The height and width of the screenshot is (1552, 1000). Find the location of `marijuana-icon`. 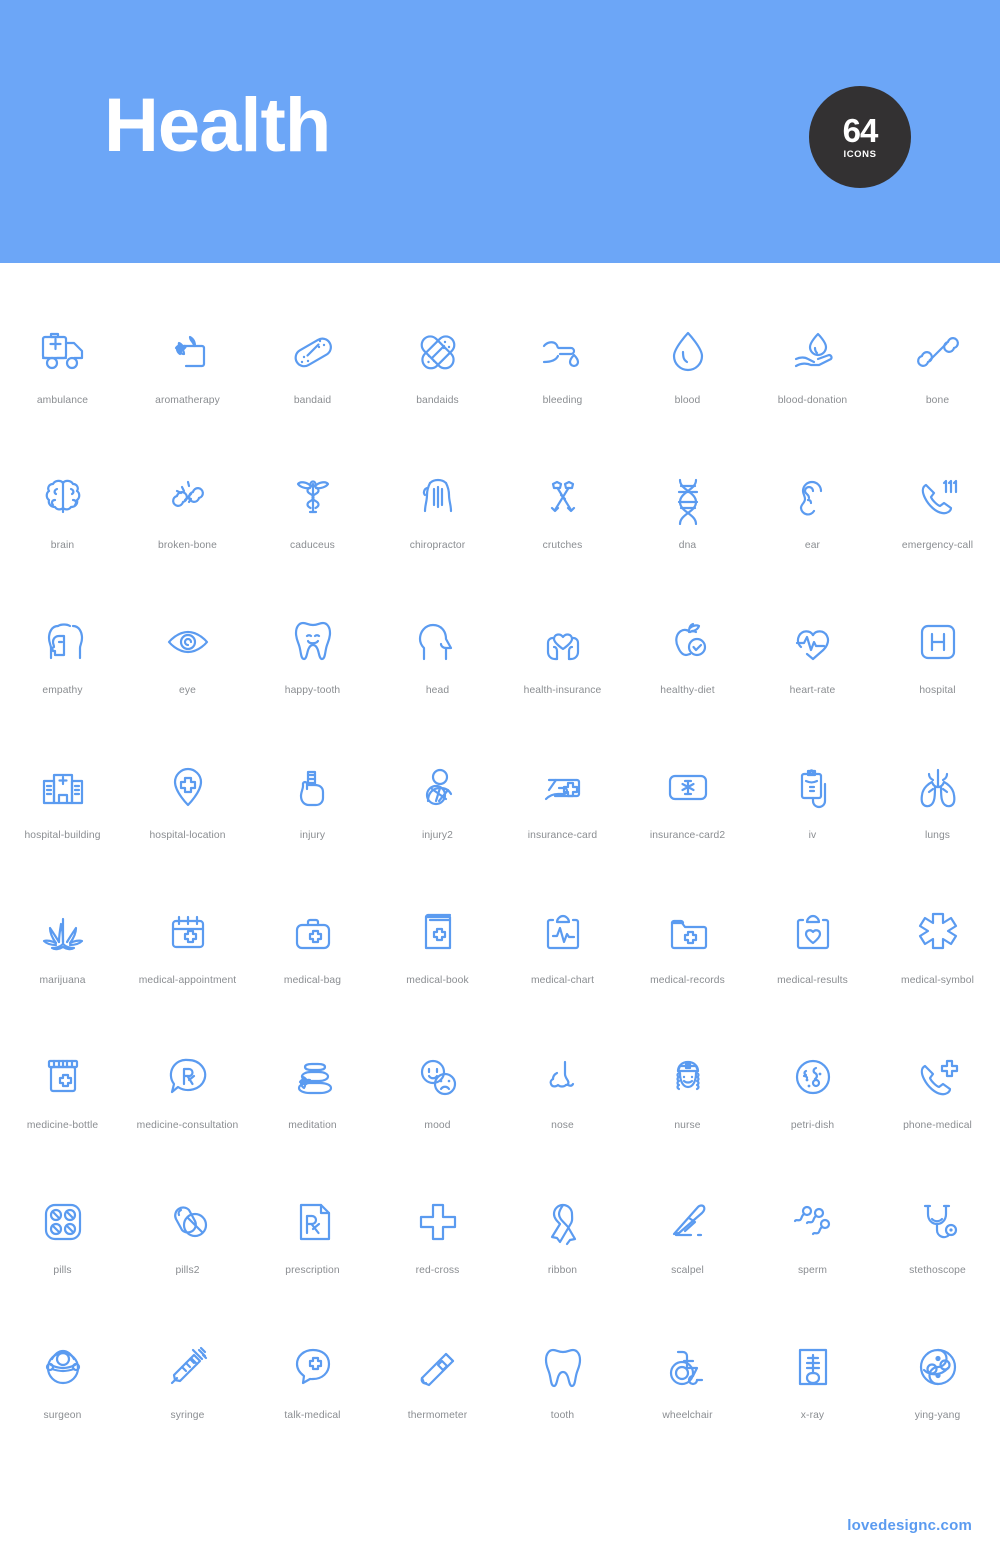

marijuana-icon is located at coordinates (63, 932).